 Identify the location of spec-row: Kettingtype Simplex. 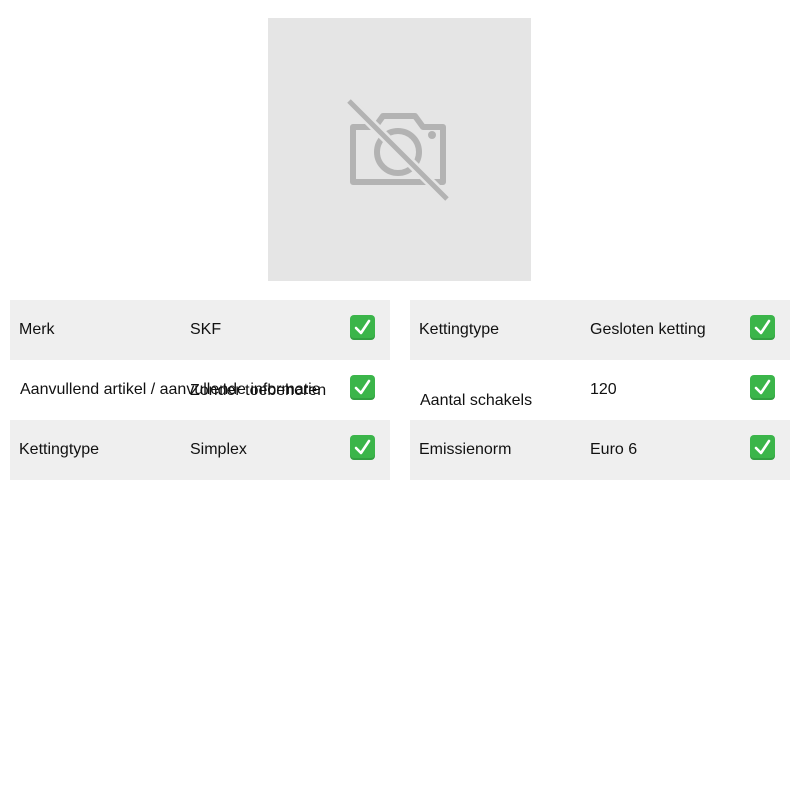
(200, 450).